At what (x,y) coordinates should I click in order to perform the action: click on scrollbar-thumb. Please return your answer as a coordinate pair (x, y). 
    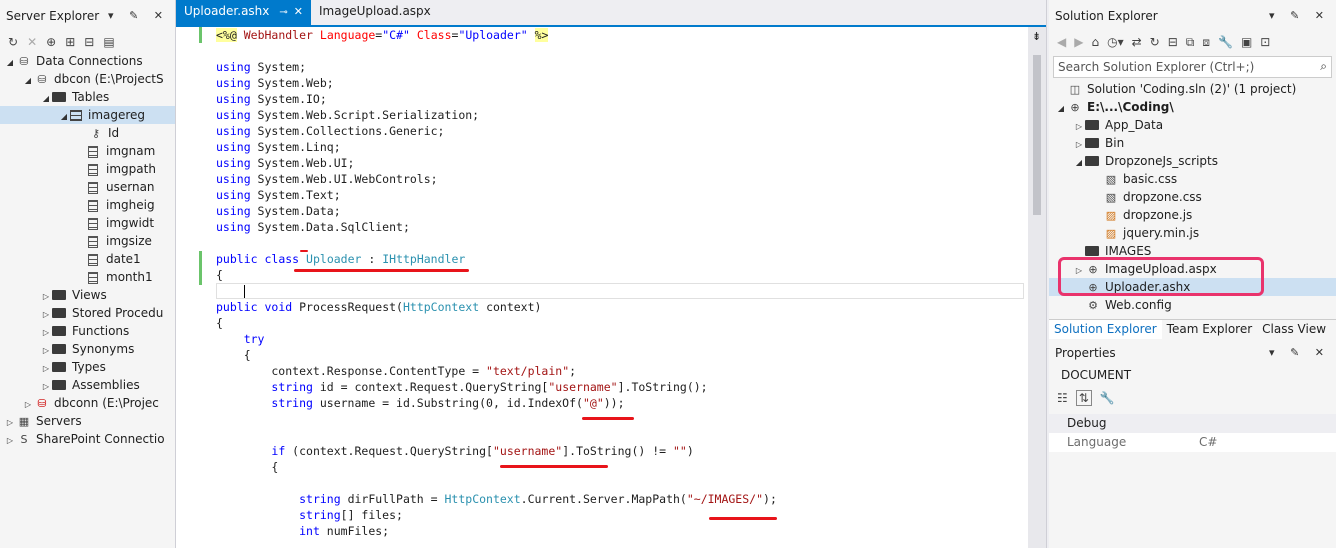
    Looking at the image, I should click on (1037, 135).